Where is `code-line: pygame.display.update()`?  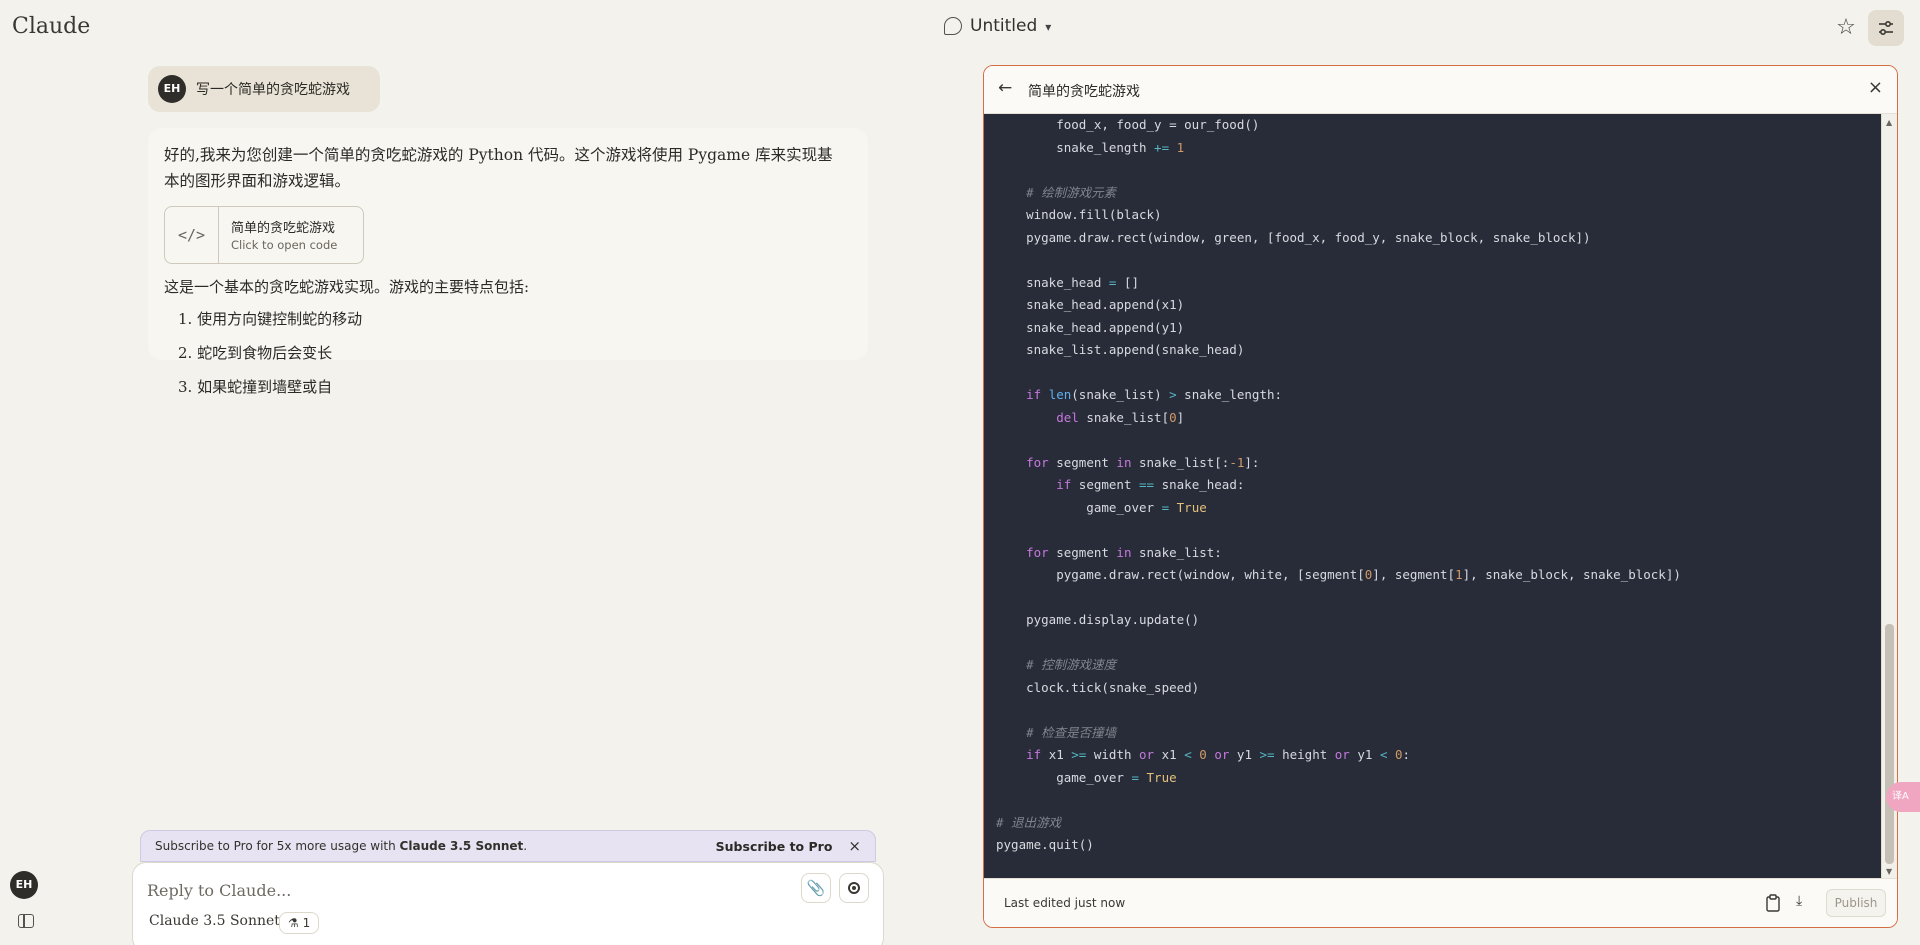
code-line: pygame.display.update() is located at coordinates (1097, 620).